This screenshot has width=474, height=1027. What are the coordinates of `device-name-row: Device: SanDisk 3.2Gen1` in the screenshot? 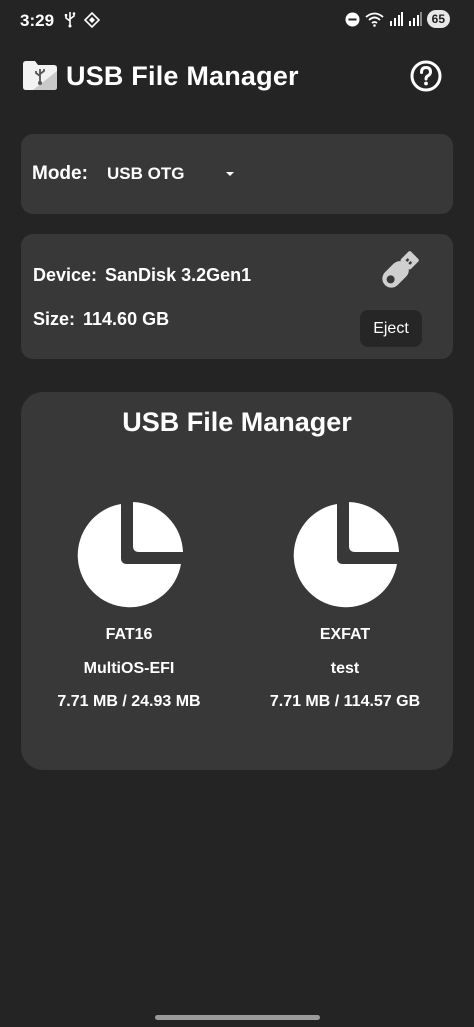 It's located at (142, 275).